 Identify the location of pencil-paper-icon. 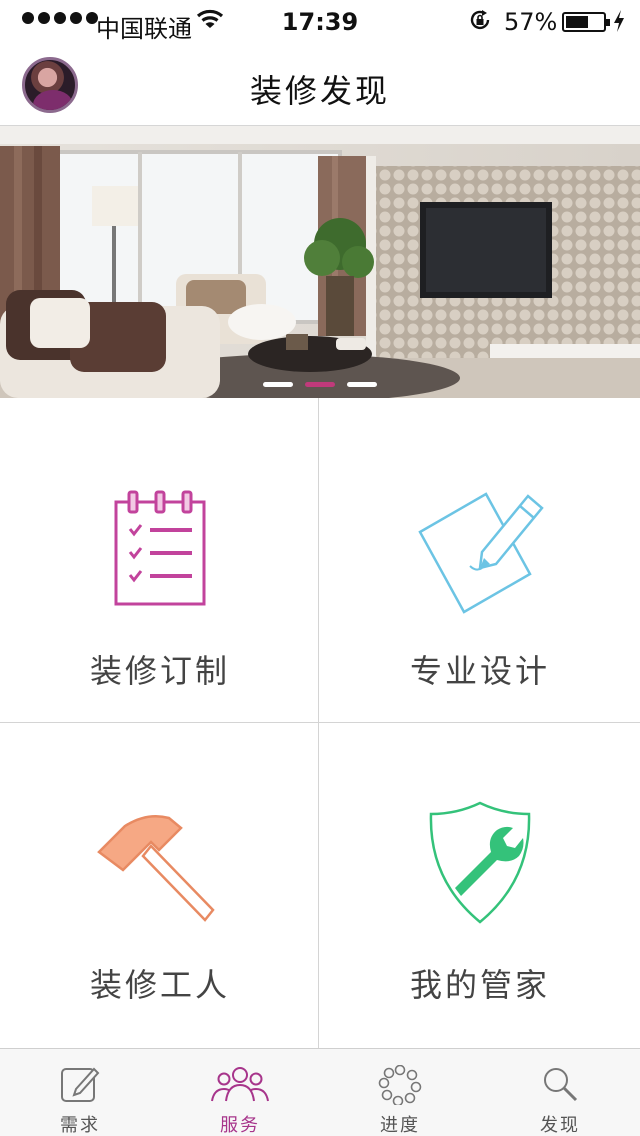
(480, 548).